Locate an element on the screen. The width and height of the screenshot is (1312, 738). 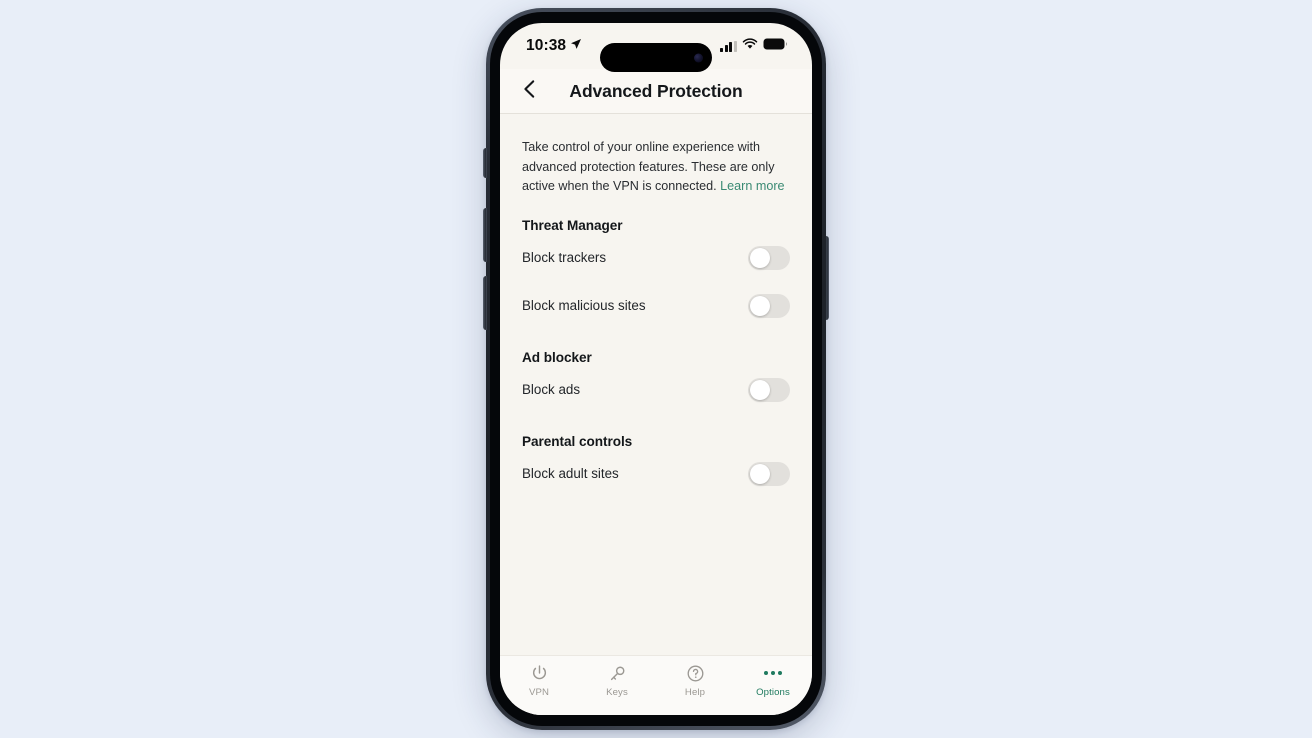
page-title: Advanced Protection is located at coordinates (656, 90).